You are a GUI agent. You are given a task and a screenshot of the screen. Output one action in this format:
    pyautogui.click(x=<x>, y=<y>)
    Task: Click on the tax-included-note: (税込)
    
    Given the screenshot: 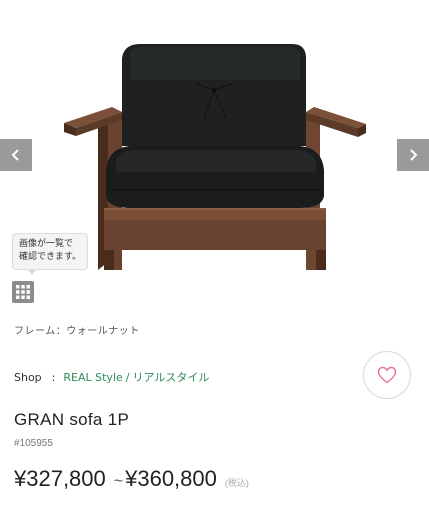 What is the action you would take?
    pyautogui.click(x=236, y=483)
    